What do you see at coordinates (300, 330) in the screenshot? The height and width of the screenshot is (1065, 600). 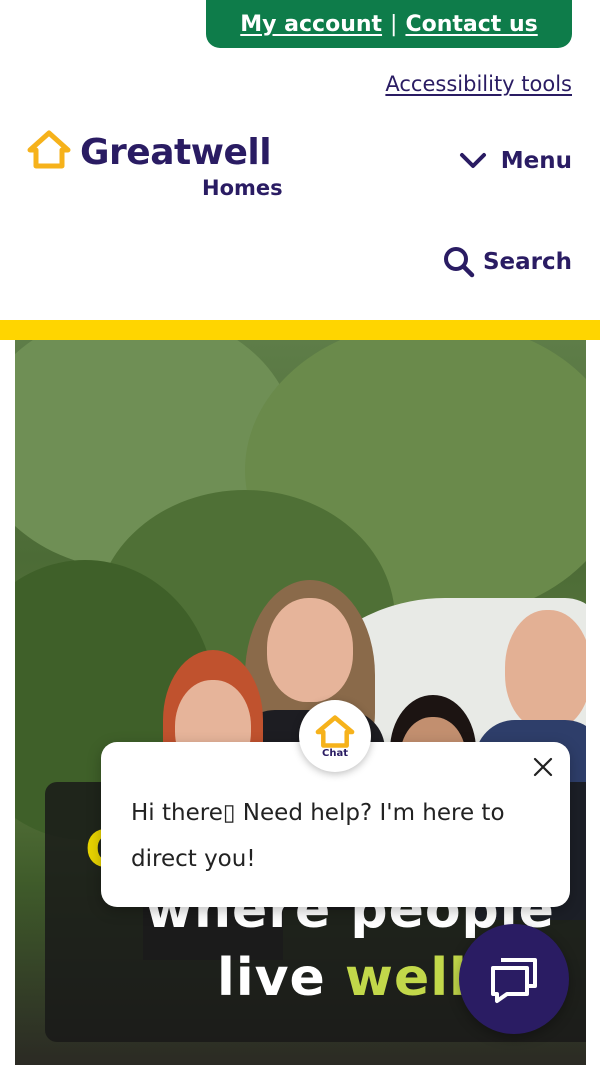 I see `header-divider` at bounding box center [300, 330].